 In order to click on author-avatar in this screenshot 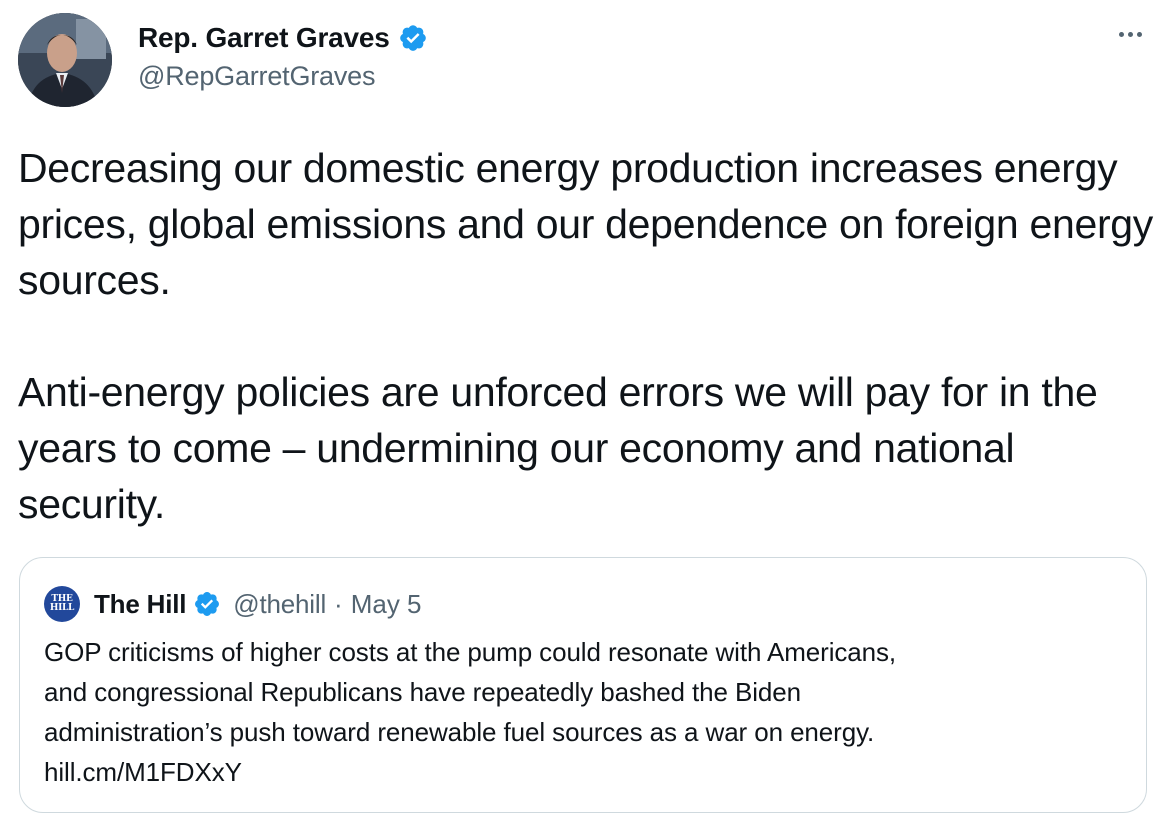, I will do `click(65, 60)`.